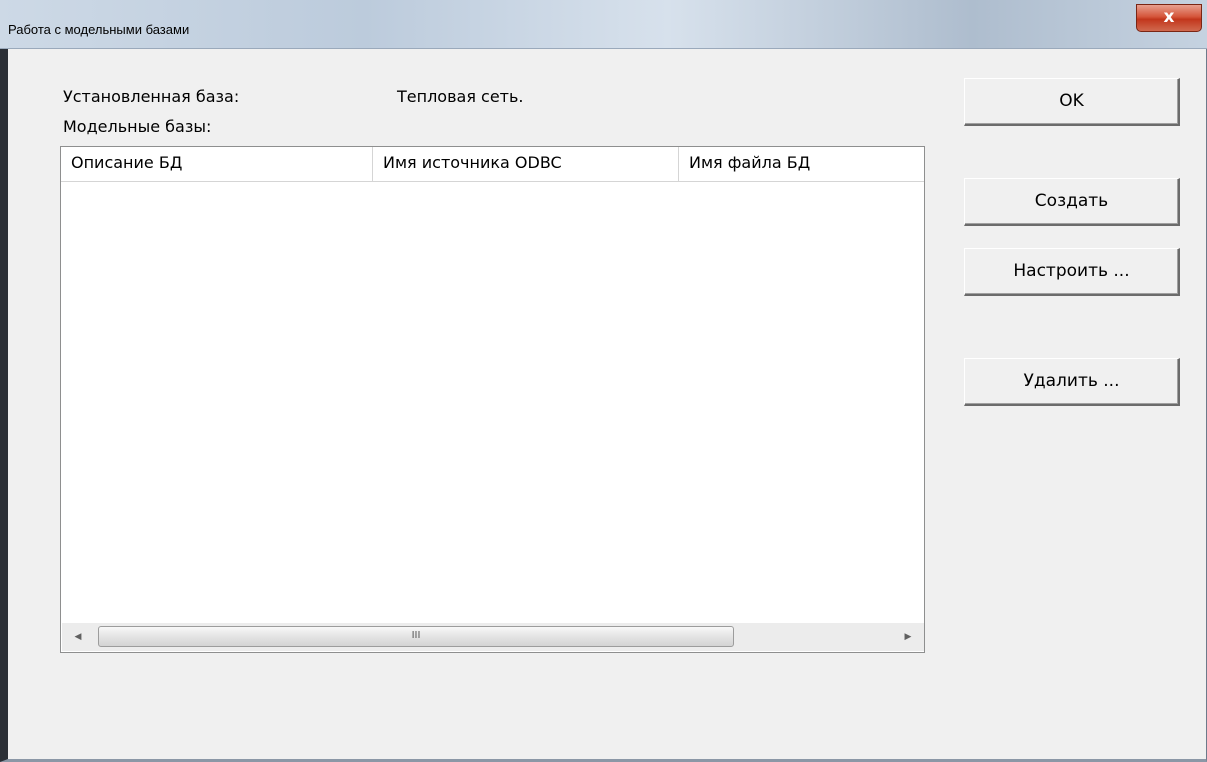 Image resolution: width=1207 pixels, height=762 pixels. I want to click on scroll-right-arrow-icon: ▶, so click(908, 637).